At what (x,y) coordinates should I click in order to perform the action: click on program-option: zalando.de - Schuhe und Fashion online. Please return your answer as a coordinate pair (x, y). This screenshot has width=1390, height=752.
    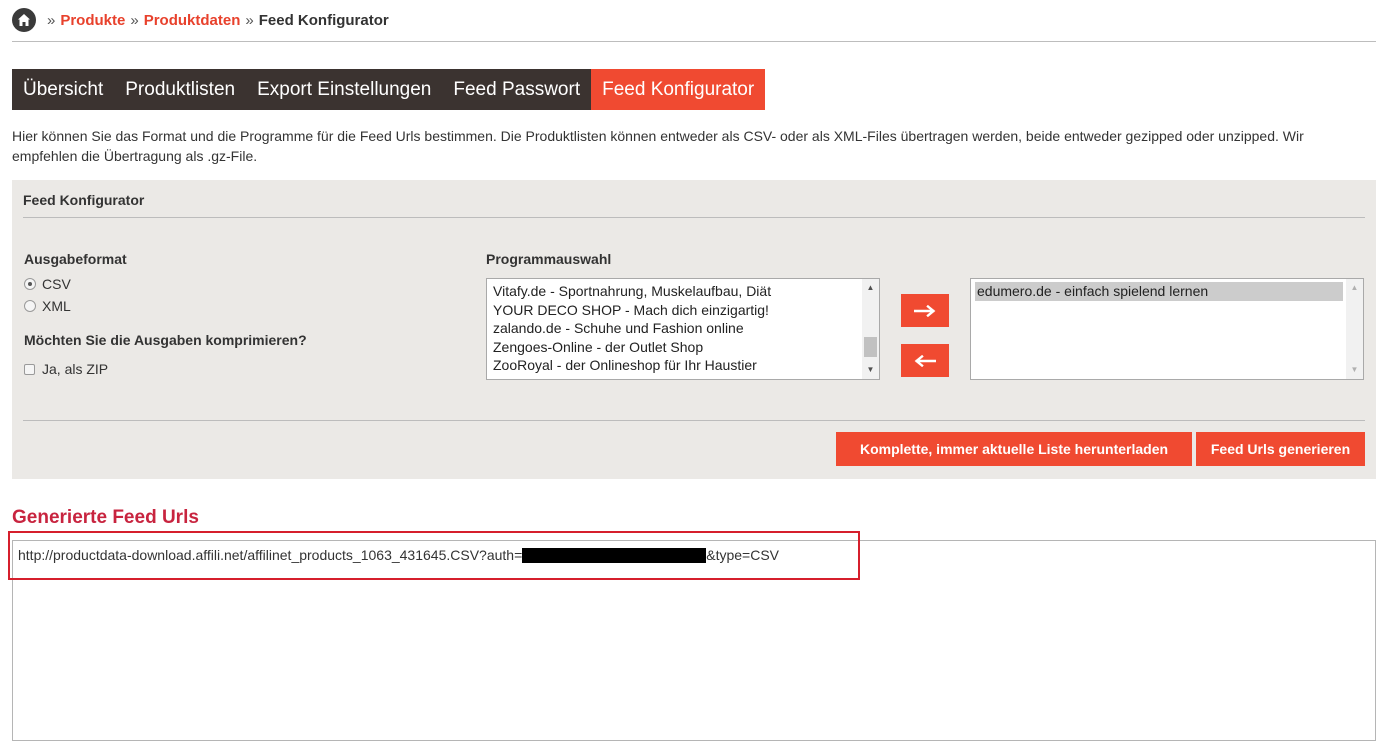
    Looking at the image, I should click on (676, 328).